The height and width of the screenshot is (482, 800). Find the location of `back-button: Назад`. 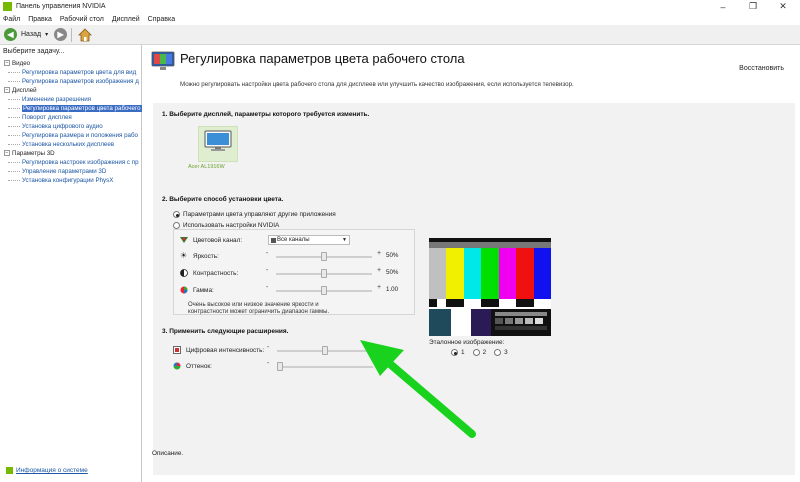

back-button: Назад is located at coordinates (31, 34).